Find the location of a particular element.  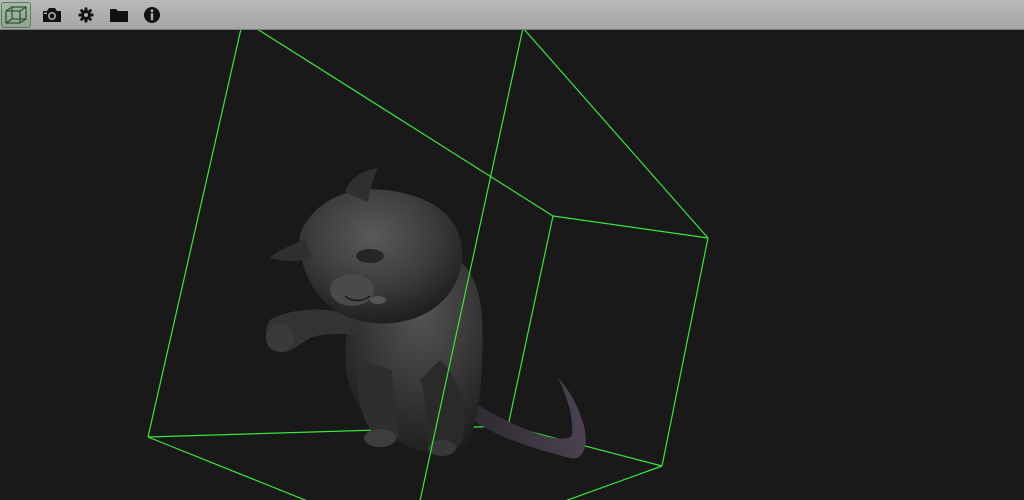

bounding-box-toggle-button is located at coordinates (16, 15).